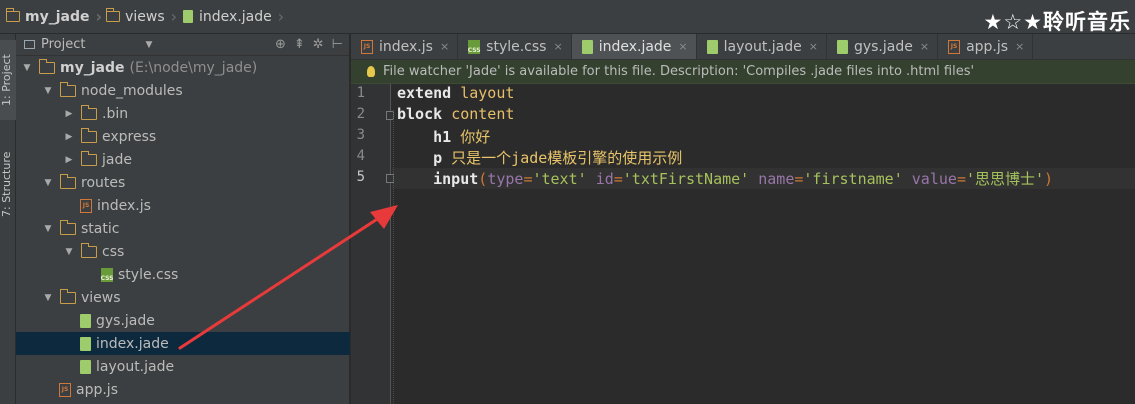 Image resolution: width=1135 pixels, height=404 pixels. Describe the element at coordinates (125, 320) in the screenshot. I see `tree-item-label: gys.jade` at that location.